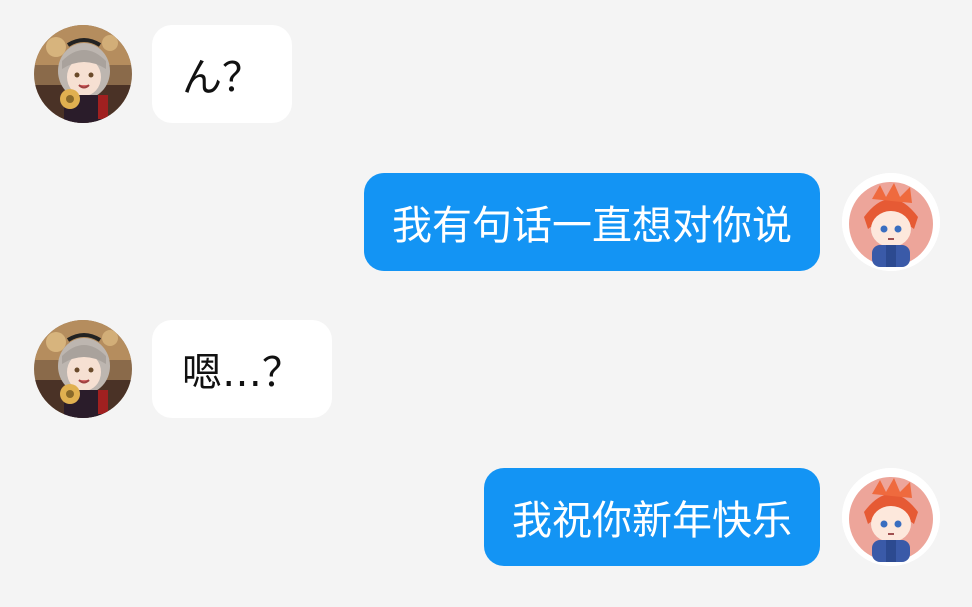  I want to click on outgoing-message-bubble: 我有句话一直想对你说, so click(592, 222).